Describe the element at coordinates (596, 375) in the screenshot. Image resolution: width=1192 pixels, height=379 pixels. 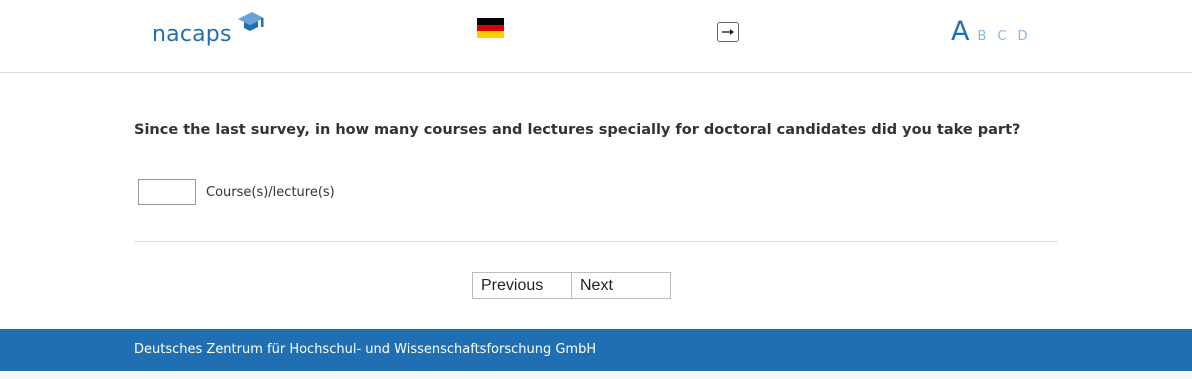
I see `bottom-strip` at that location.